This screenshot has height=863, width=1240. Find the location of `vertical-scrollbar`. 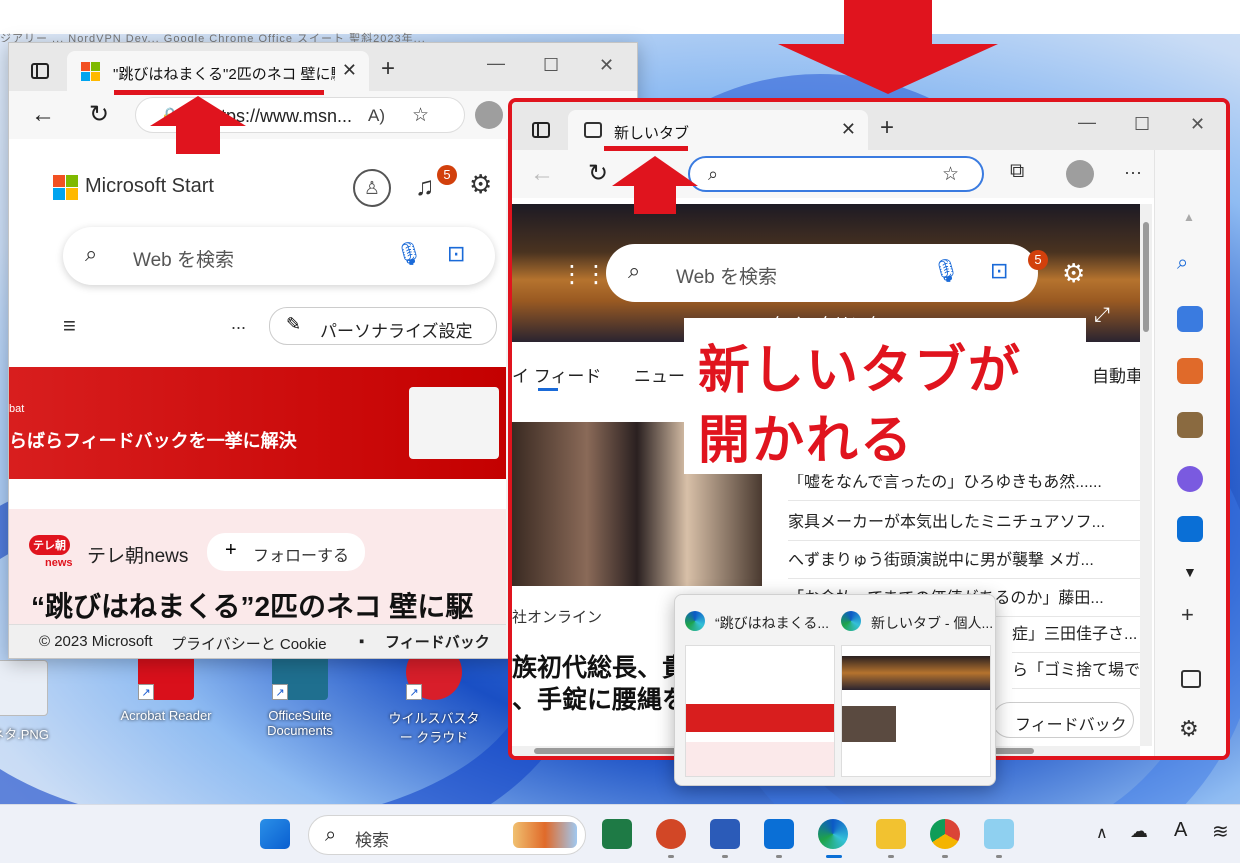

vertical-scrollbar is located at coordinates (1146, 475).